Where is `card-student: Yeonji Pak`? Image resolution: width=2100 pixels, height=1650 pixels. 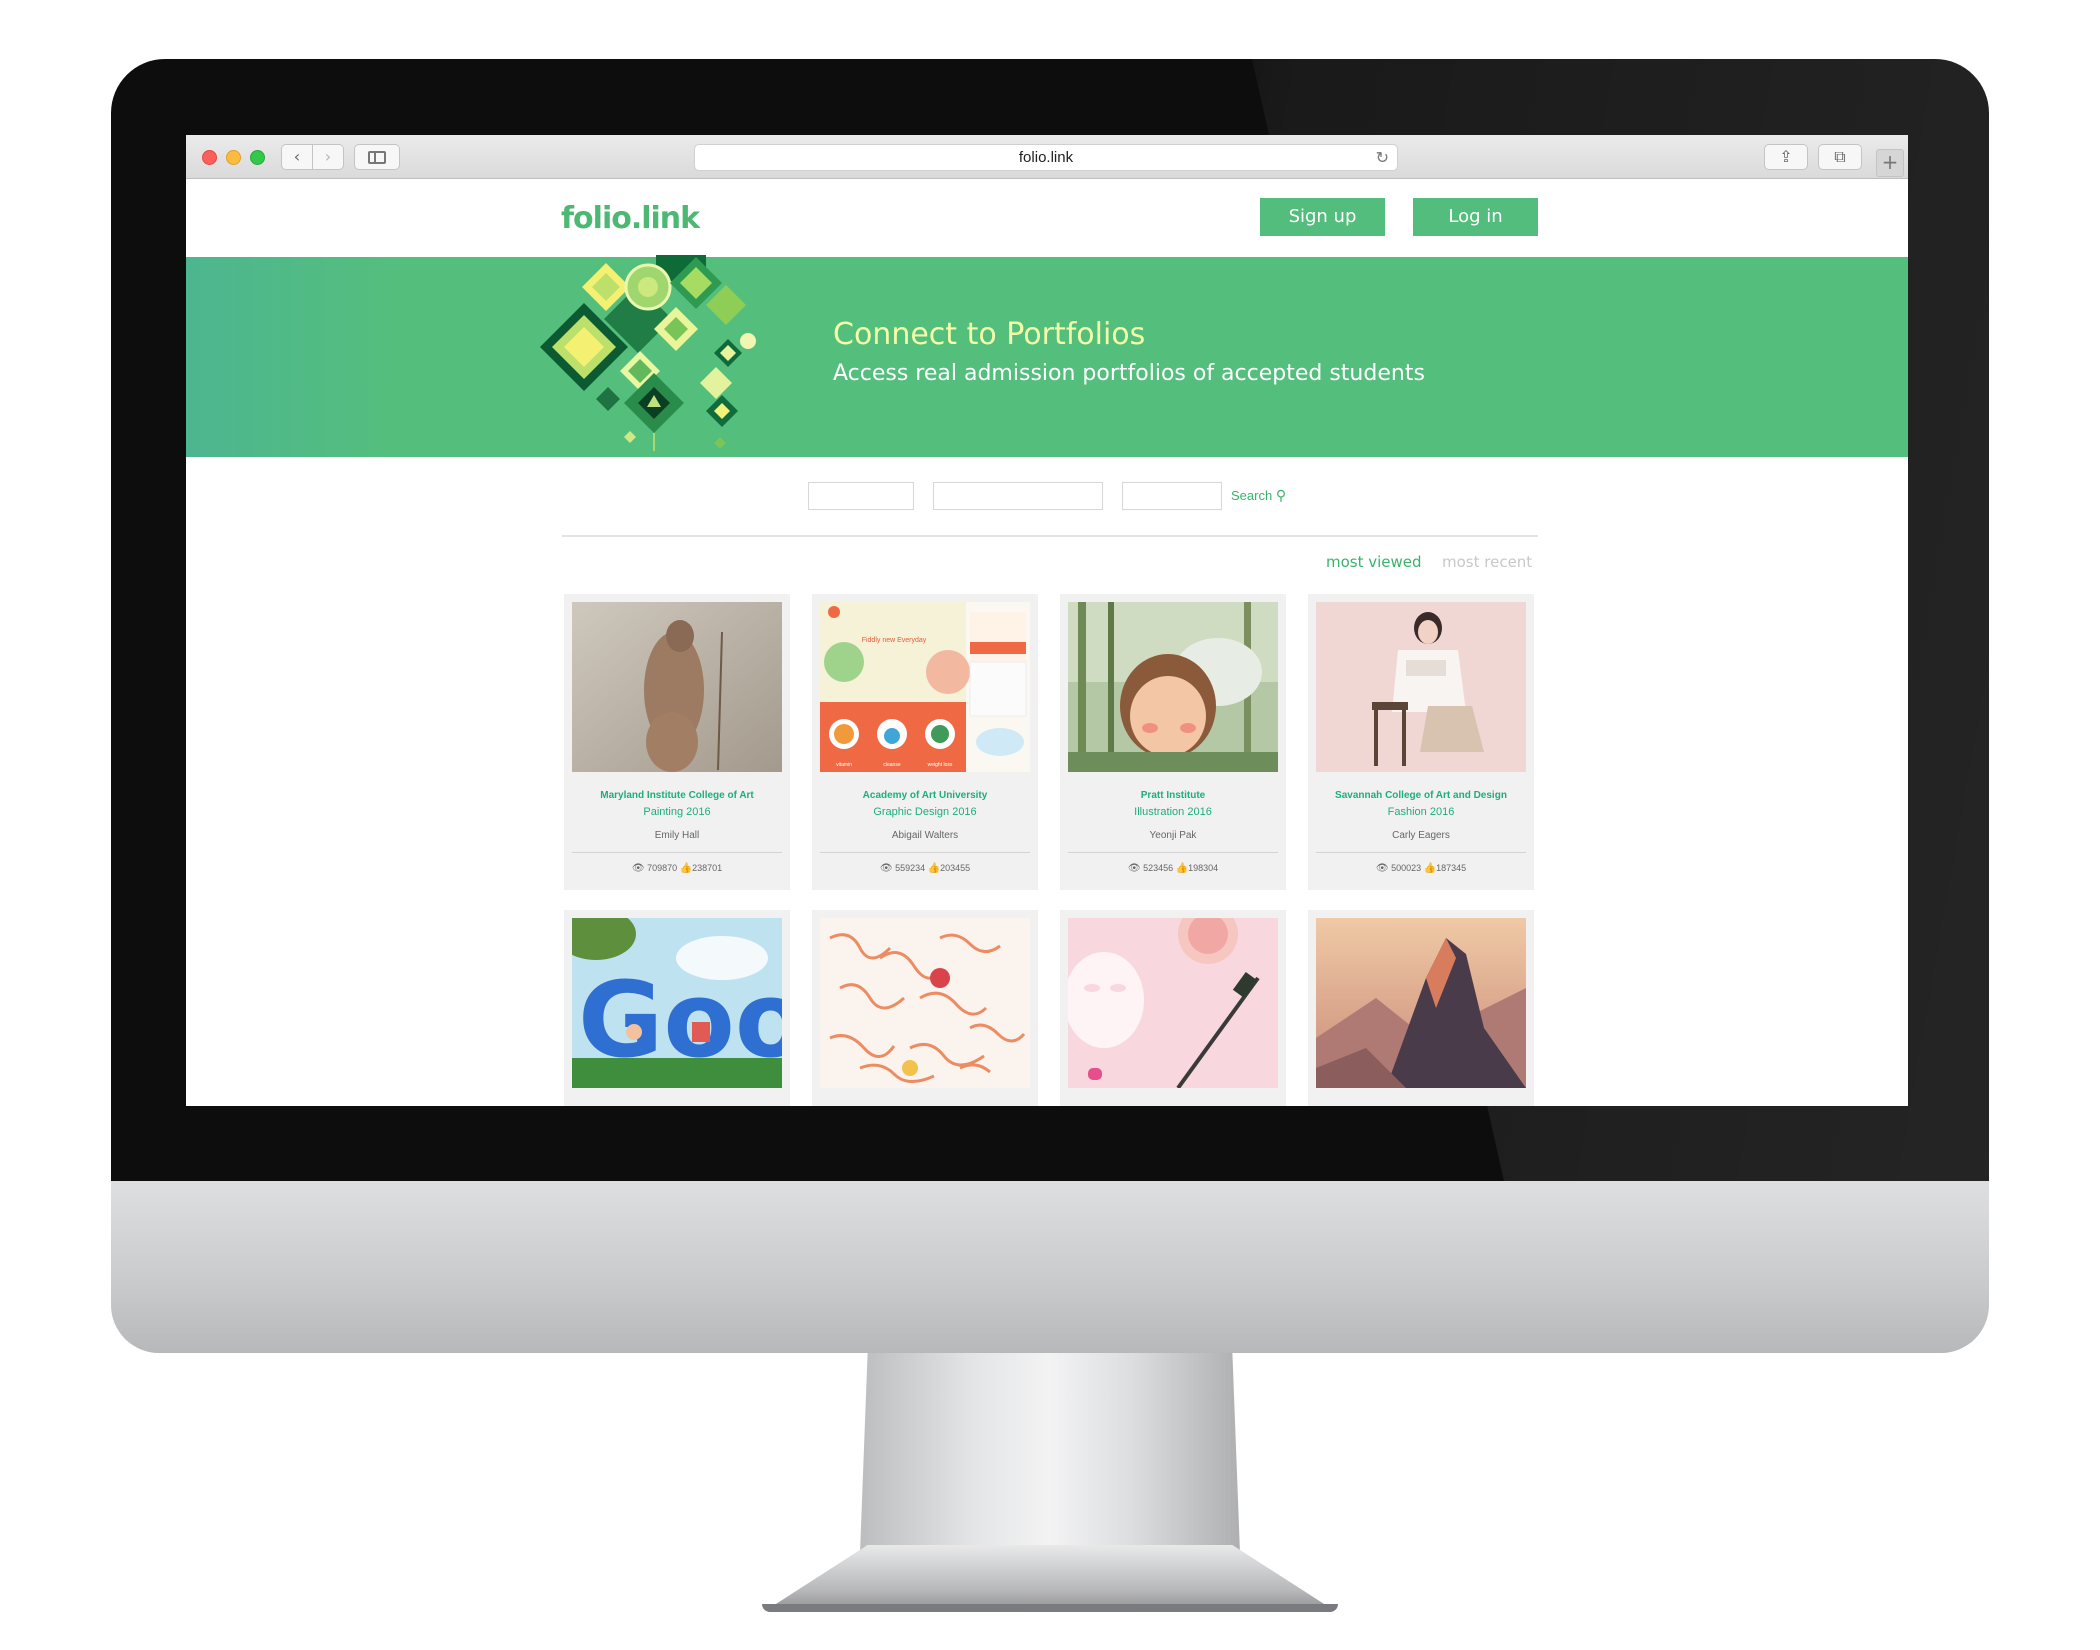 card-student: Yeonji Pak is located at coordinates (1173, 835).